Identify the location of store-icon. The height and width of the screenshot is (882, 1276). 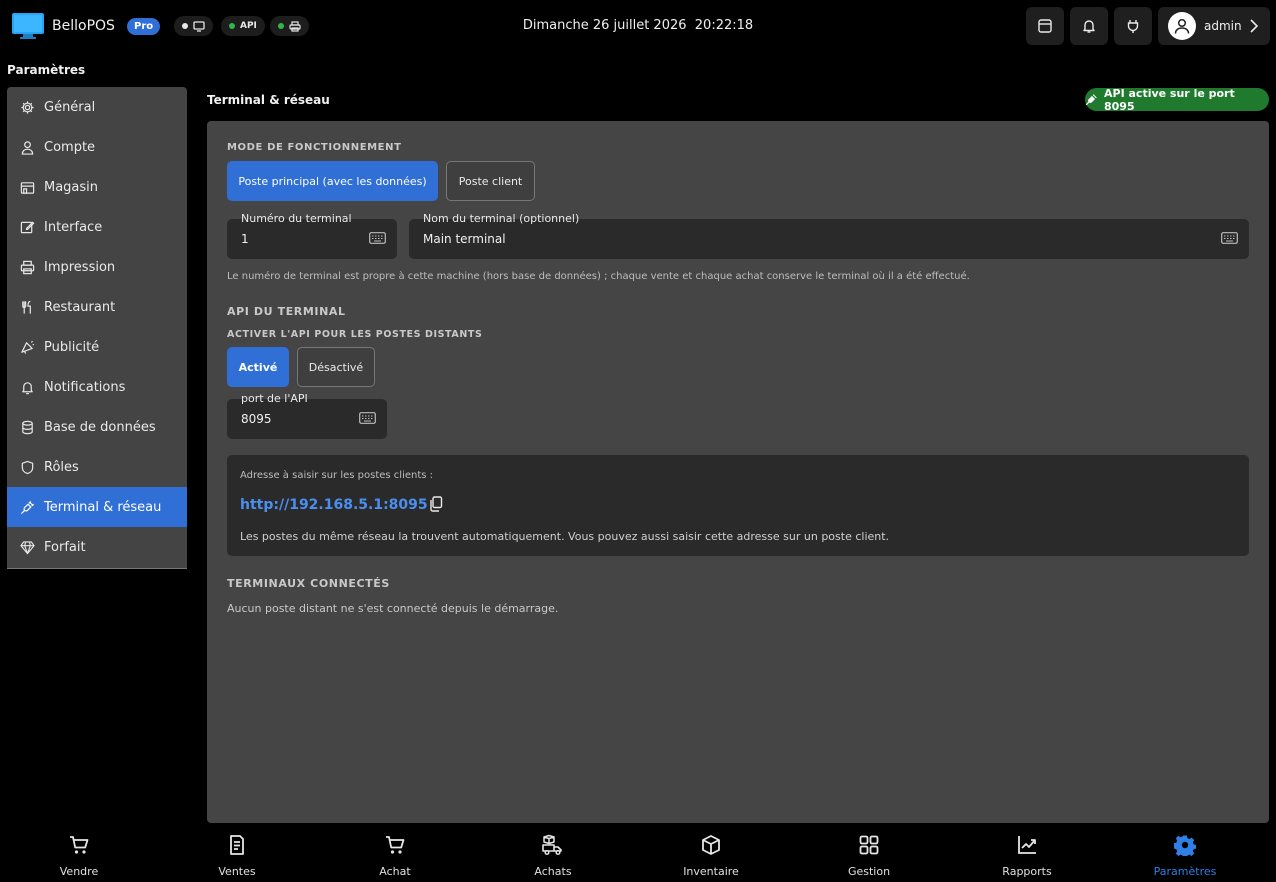
(27, 187).